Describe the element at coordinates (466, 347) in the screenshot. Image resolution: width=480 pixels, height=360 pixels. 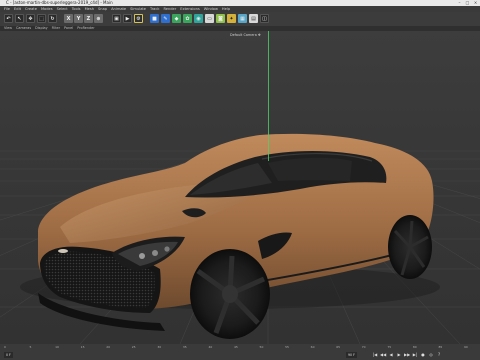
I see `timeline-tick: 90` at that location.